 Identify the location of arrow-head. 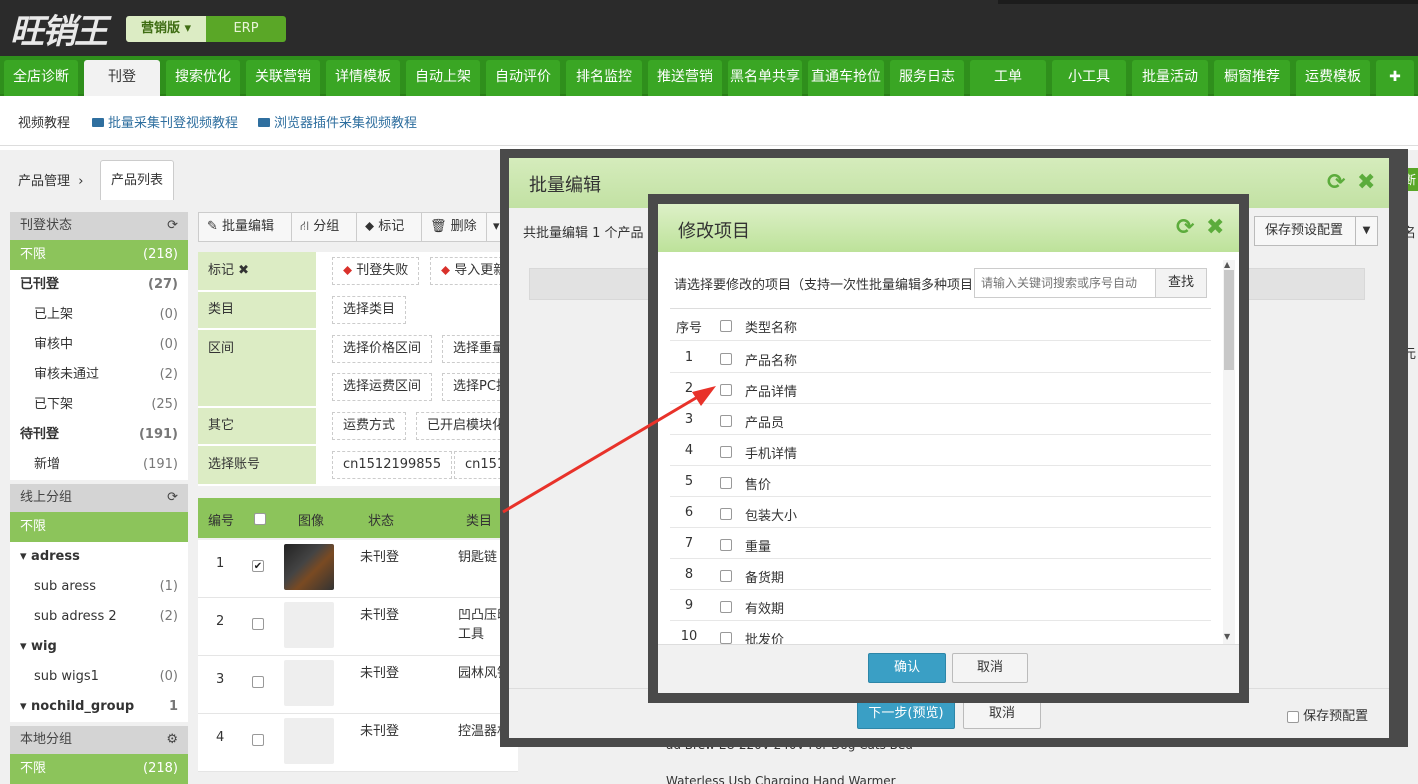
(704, 396).